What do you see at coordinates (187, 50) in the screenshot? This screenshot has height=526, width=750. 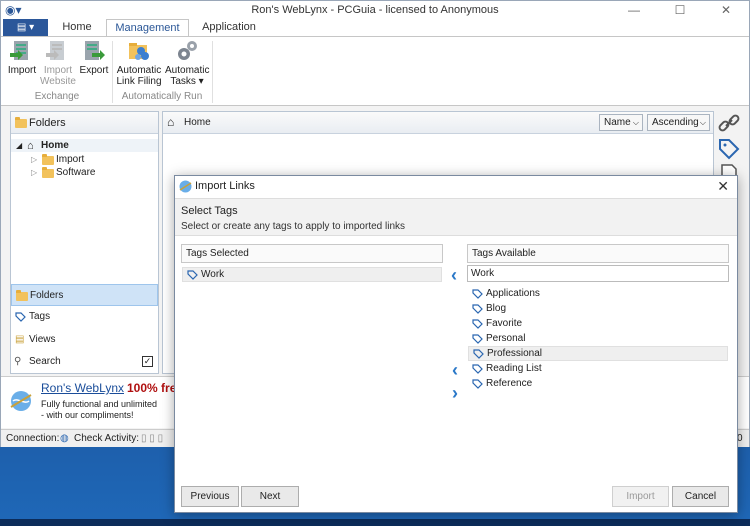 I see `gears-icon` at bounding box center [187, 50].